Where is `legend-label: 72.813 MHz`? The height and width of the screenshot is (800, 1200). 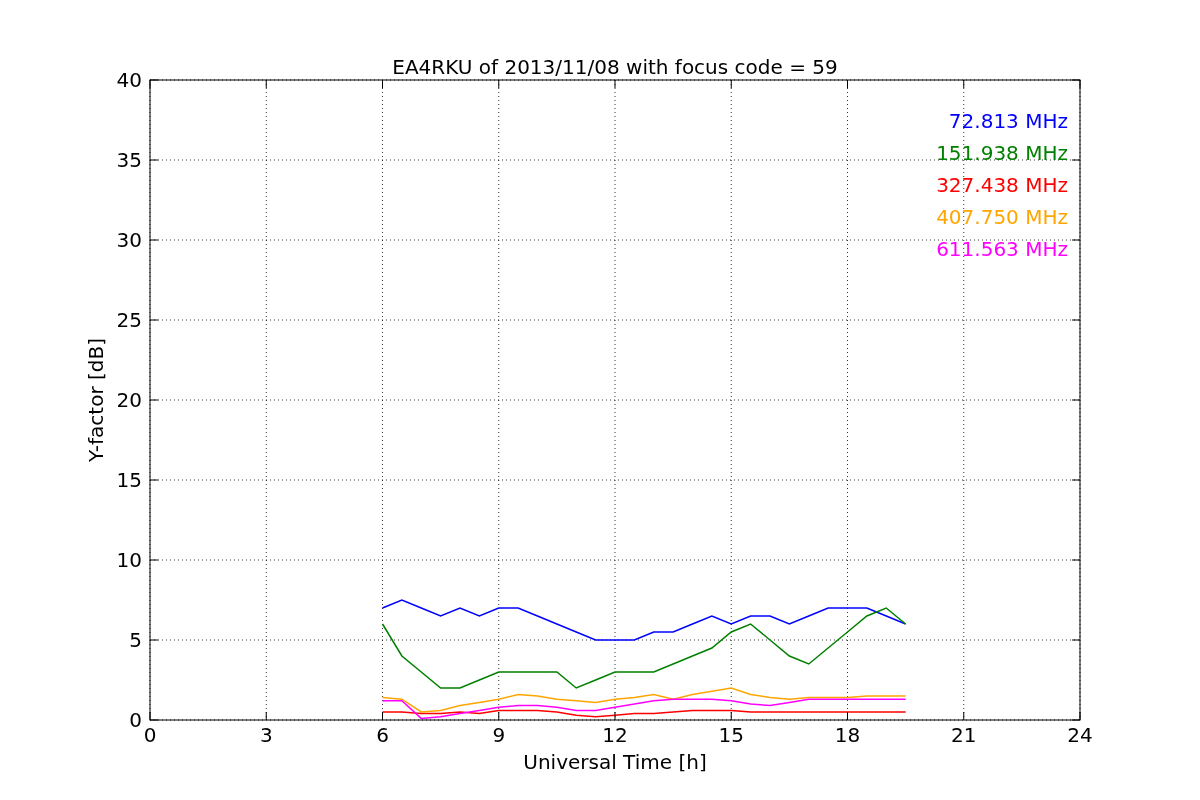
legend-label: 72.813 MHz is located at coordinates (1008, 121).